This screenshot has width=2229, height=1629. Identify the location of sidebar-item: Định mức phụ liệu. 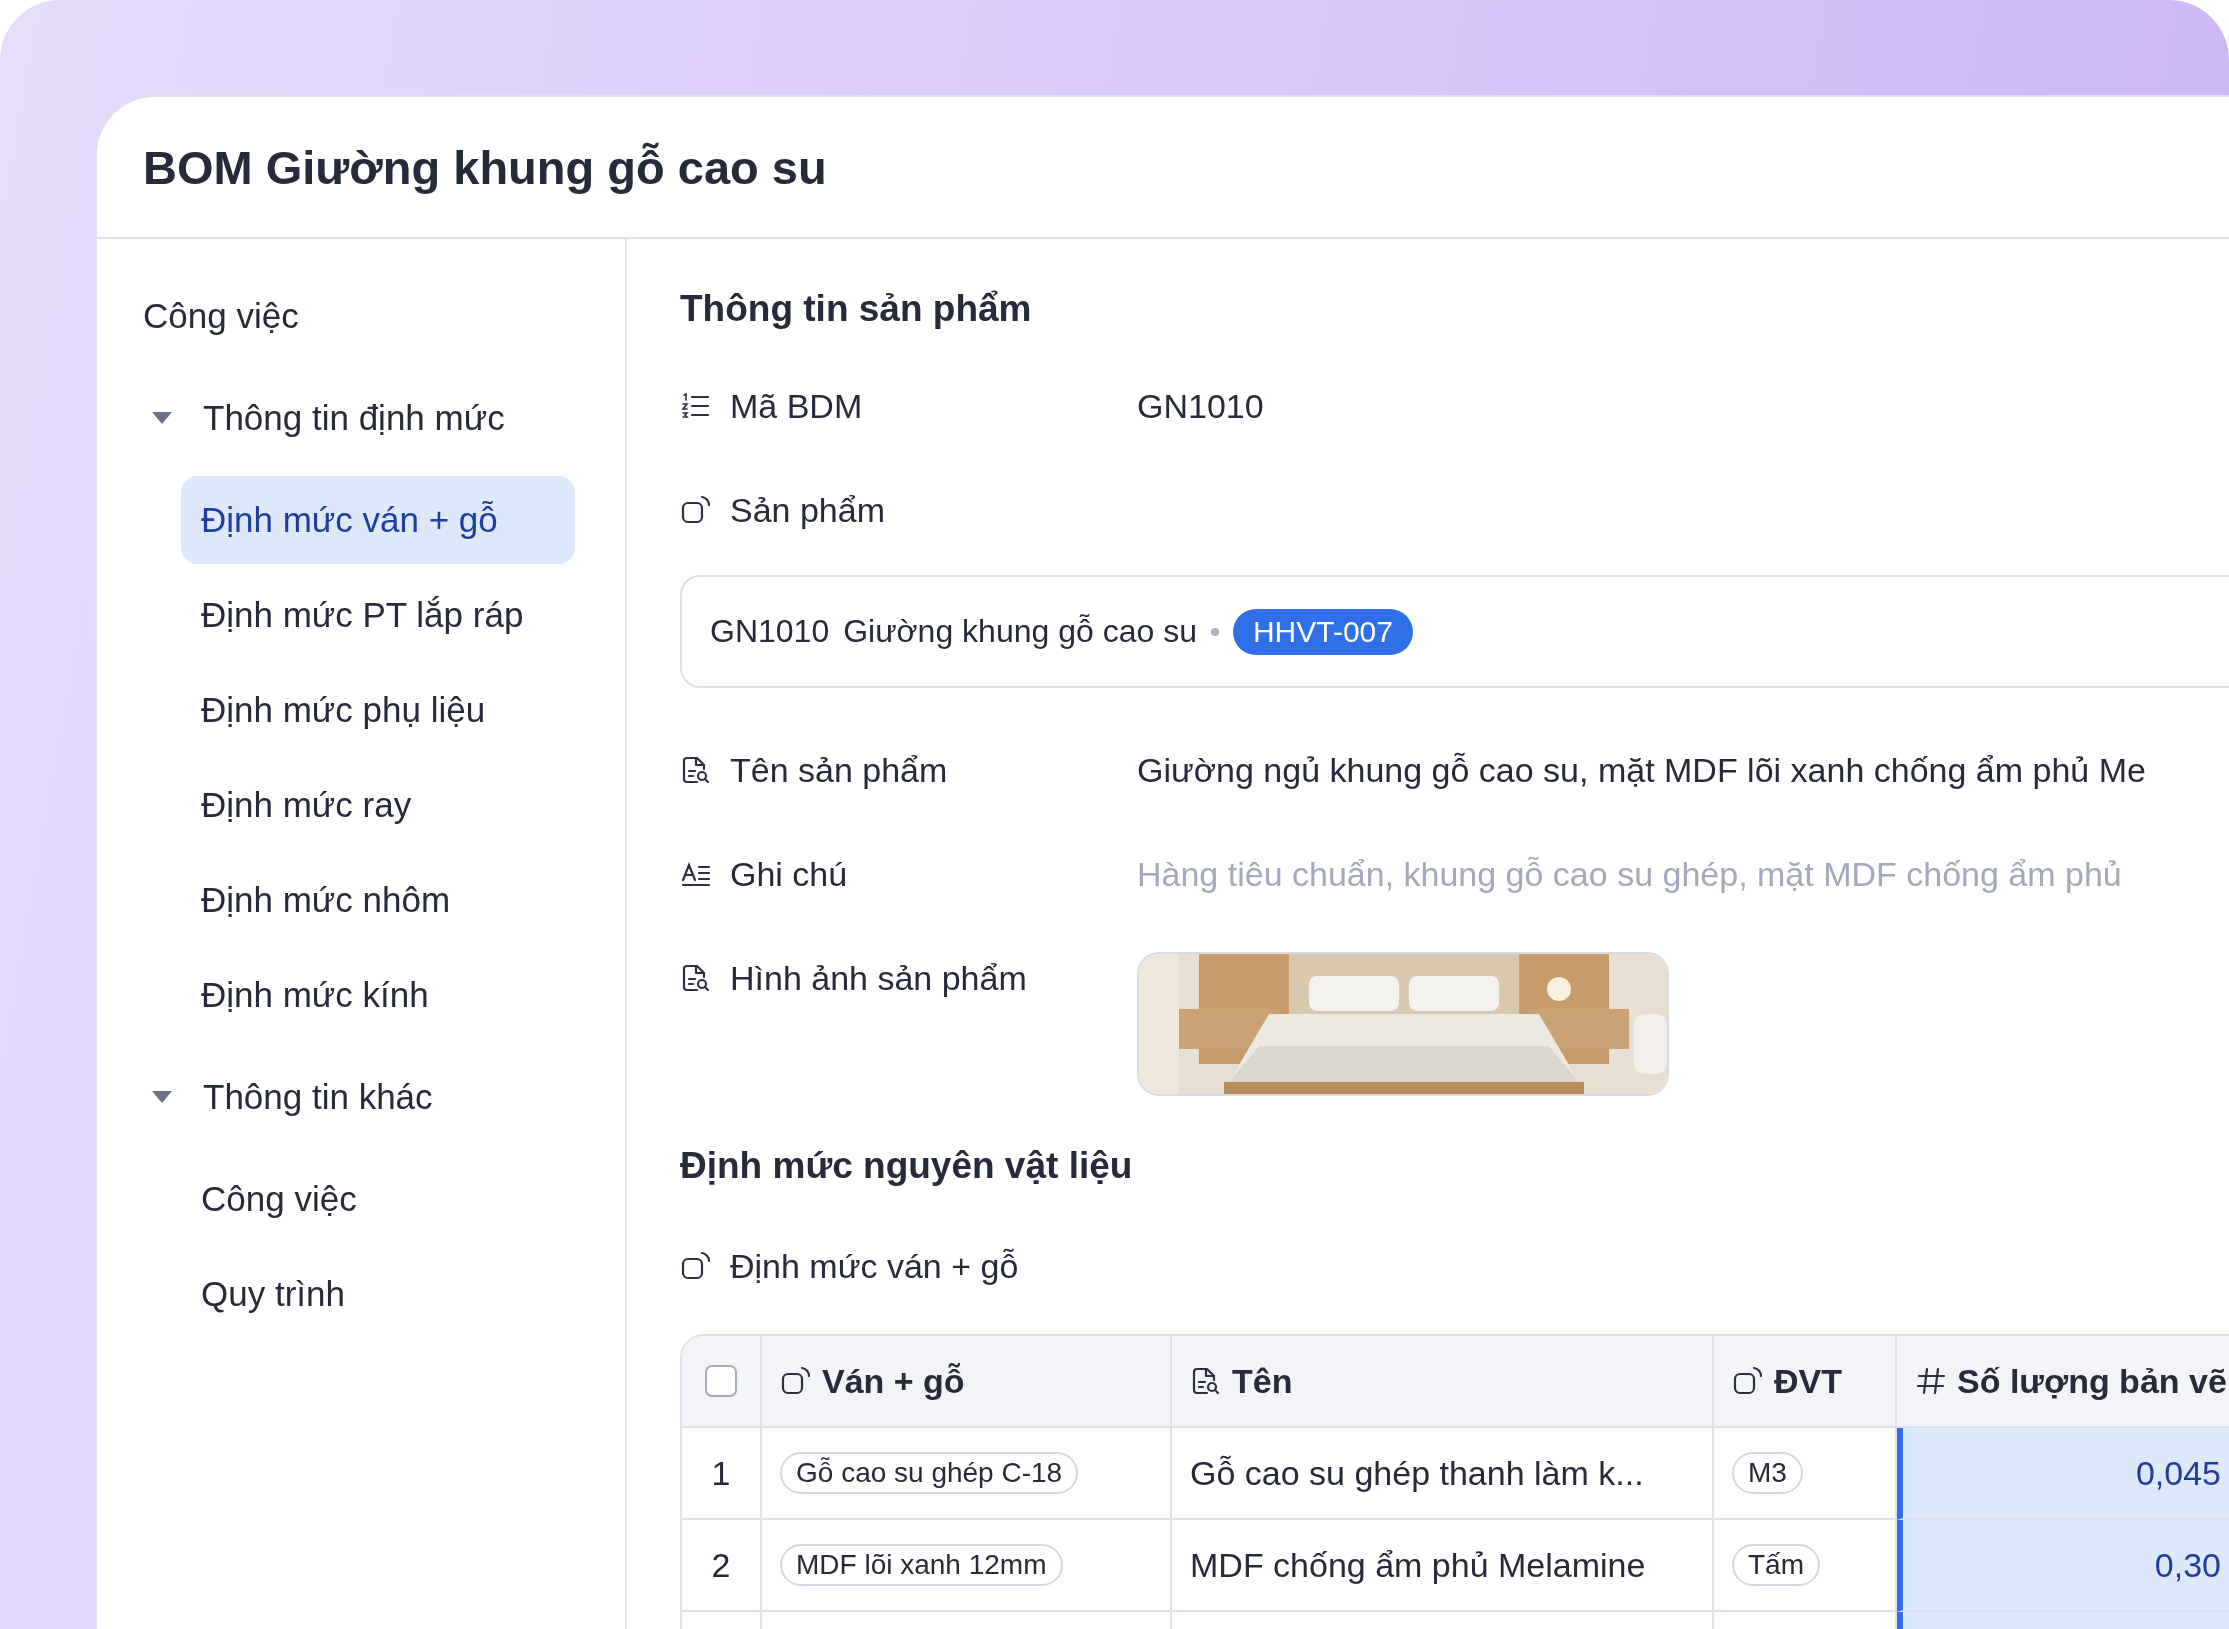
(378, 710).